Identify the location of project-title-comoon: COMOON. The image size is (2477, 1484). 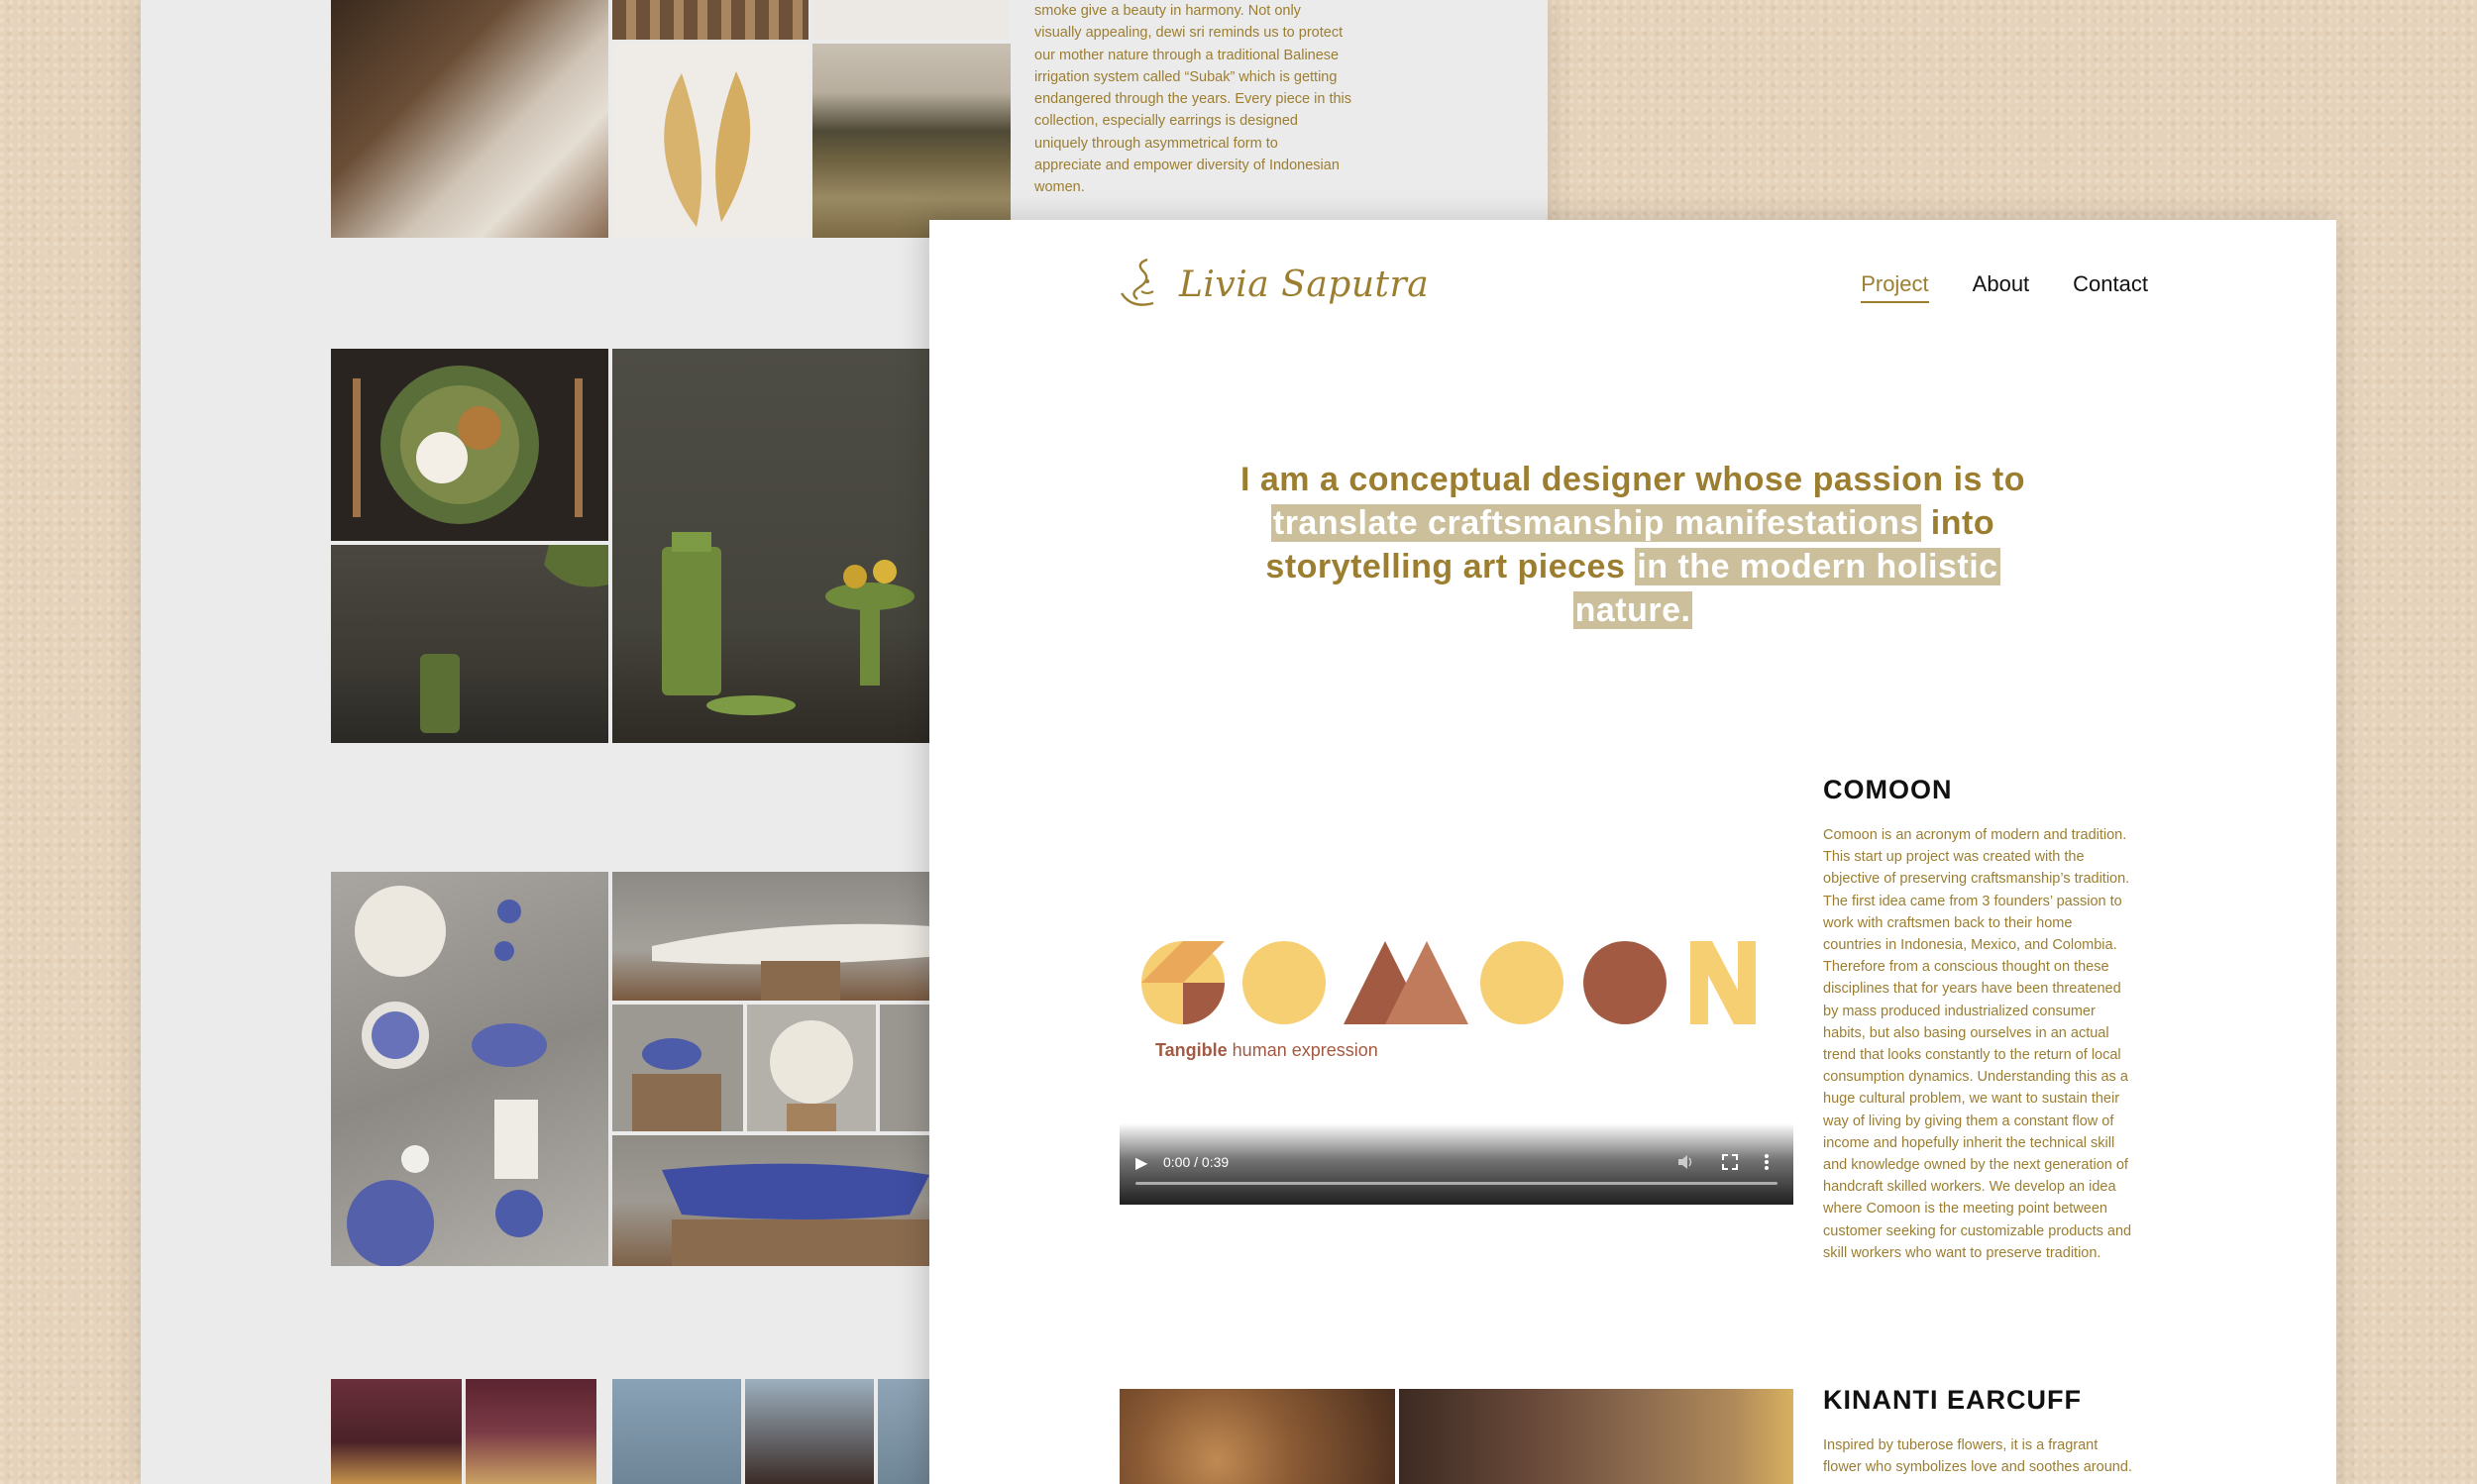
(1888, 790).